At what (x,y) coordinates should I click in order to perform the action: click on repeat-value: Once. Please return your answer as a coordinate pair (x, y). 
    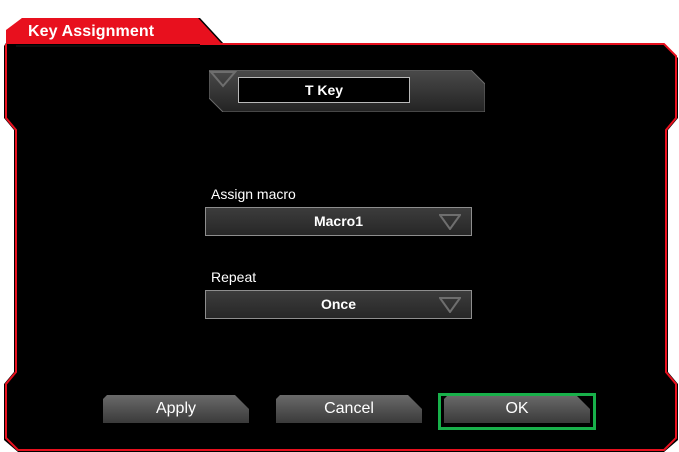
    Looking at the image, I should click on (338, 304).